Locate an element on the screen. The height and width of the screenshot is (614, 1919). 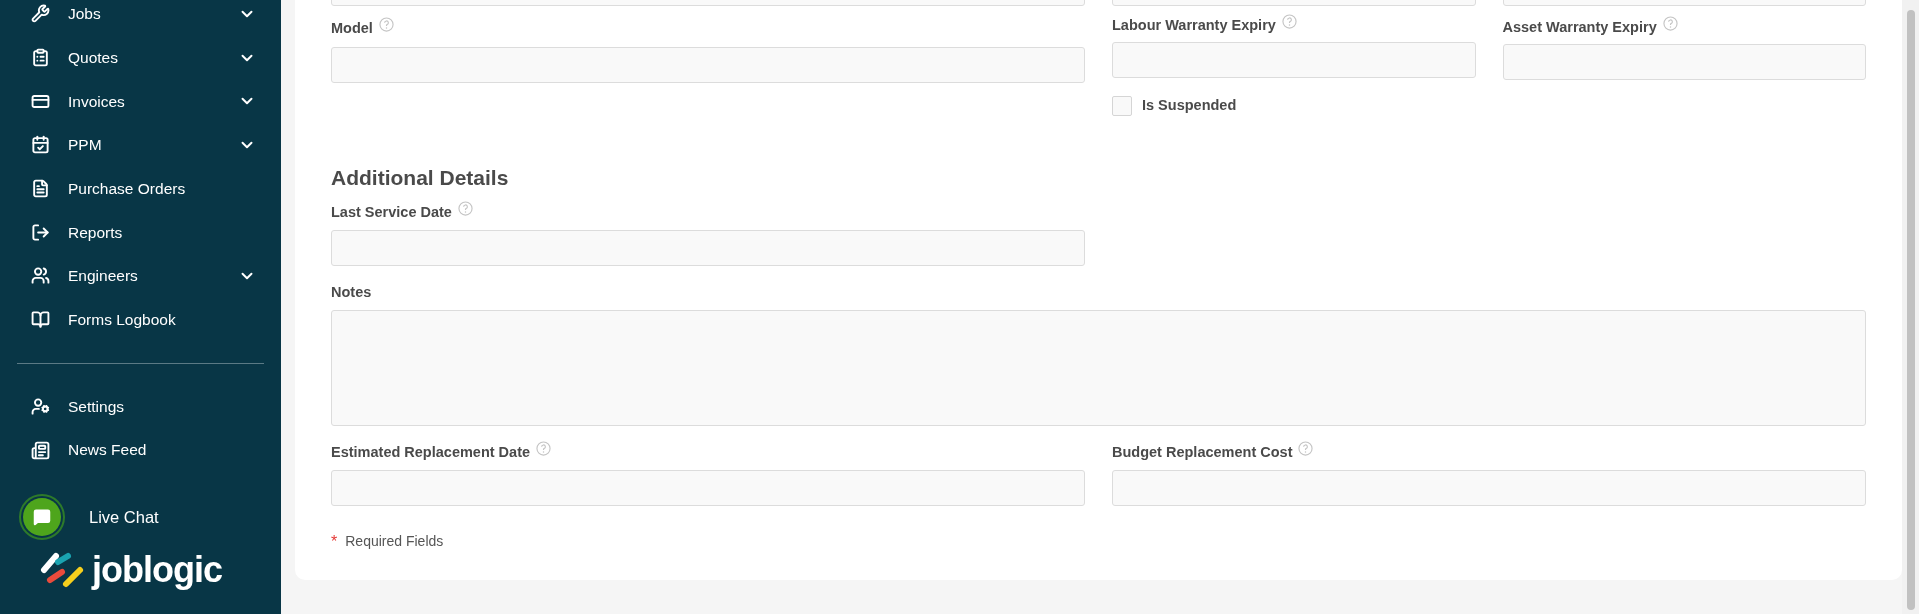
nav-item: Reports is located at coordinates (140, 232).